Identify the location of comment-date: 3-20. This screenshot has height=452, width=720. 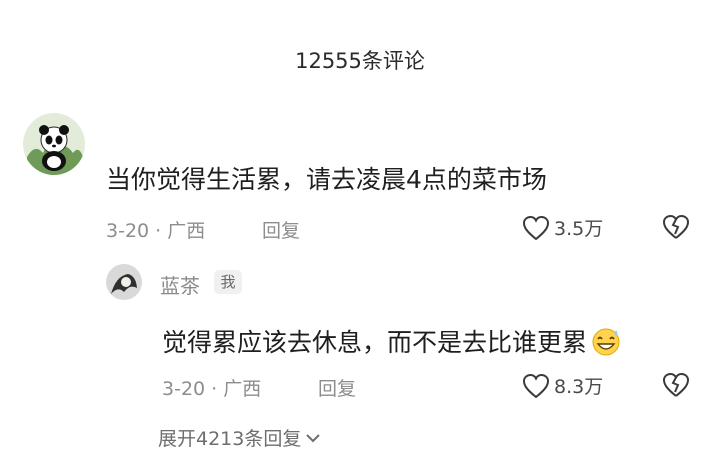
(128, 231).